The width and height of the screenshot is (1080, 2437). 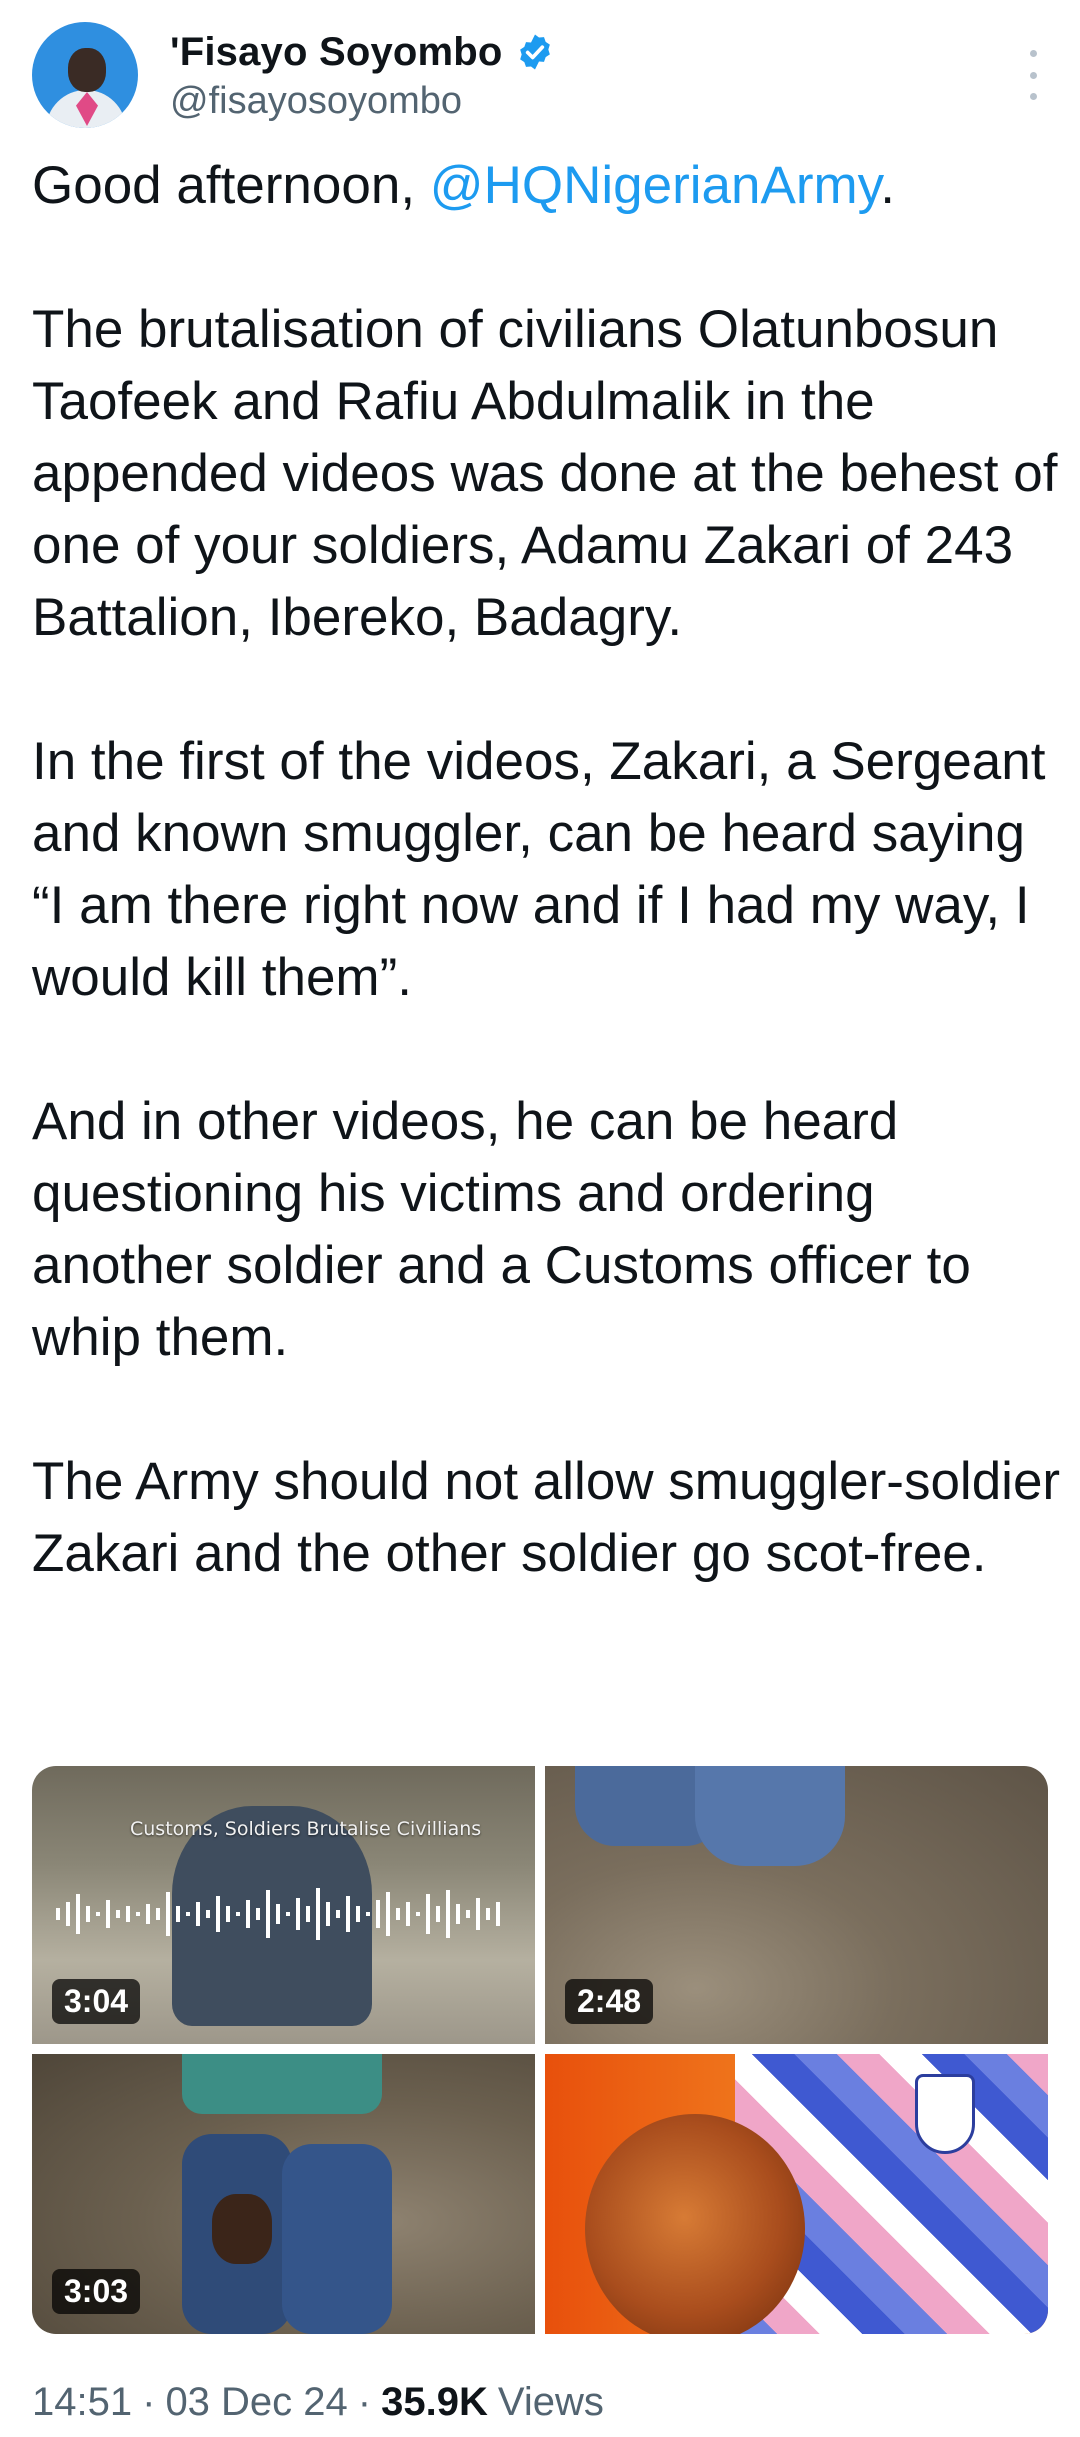 What do you see at coordinates (336, 52) in the screenshot?
I see `author-display-name: 'Fisayo Soyombo` at bounding box center [336, 52].